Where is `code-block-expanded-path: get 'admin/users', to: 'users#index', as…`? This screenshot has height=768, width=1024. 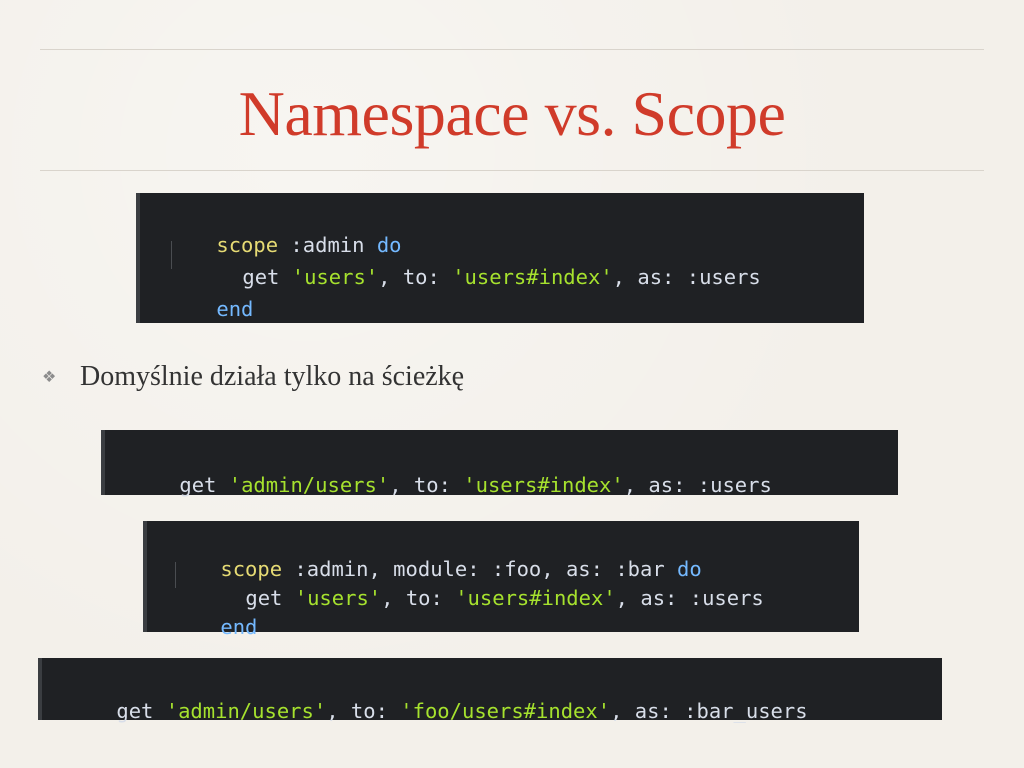 code-block-expanded-path: get 'admin/users', to: 'users#index', as… is located at coordinates (499, 463).